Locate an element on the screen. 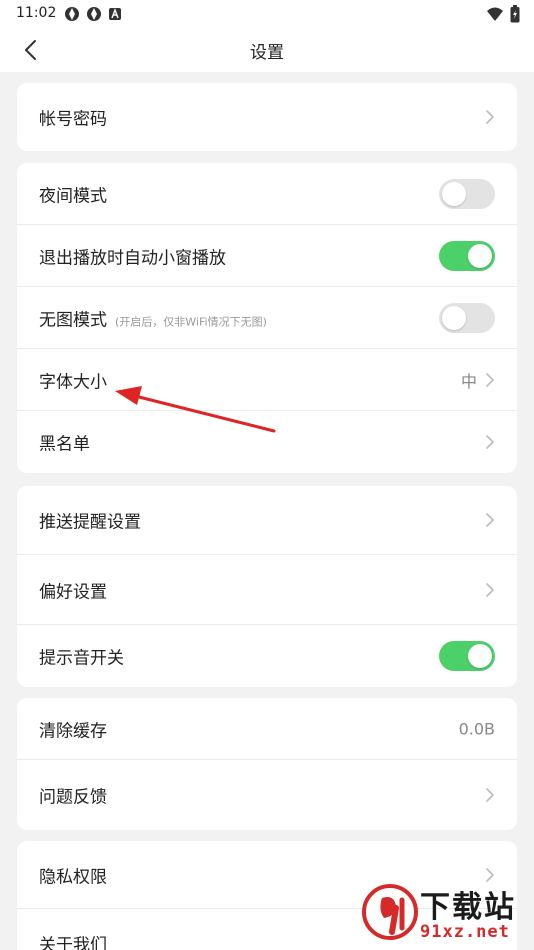 The width and height of the screenshot is (534, 950). status-time: 11:02 is located at coordinates (36, 13).